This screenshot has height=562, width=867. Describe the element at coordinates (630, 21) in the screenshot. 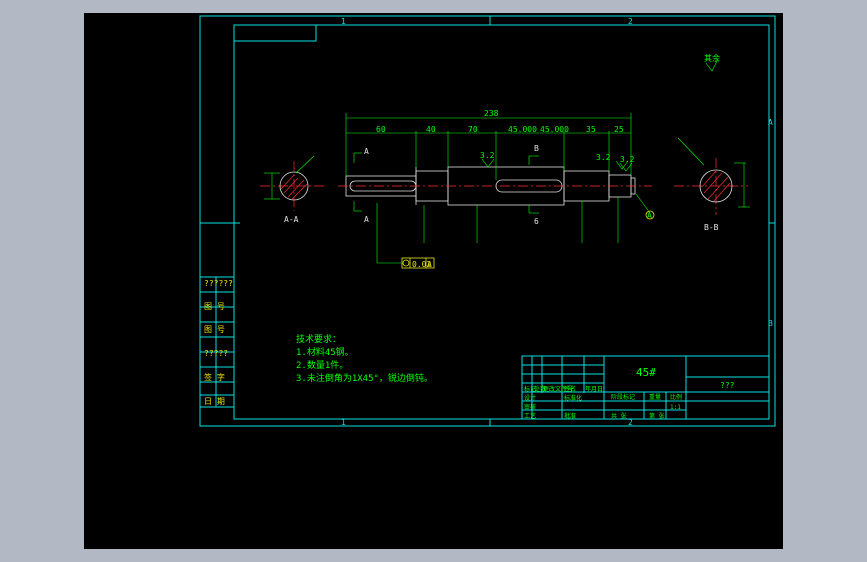

I see `zone-label-top-2: 2` at that location.